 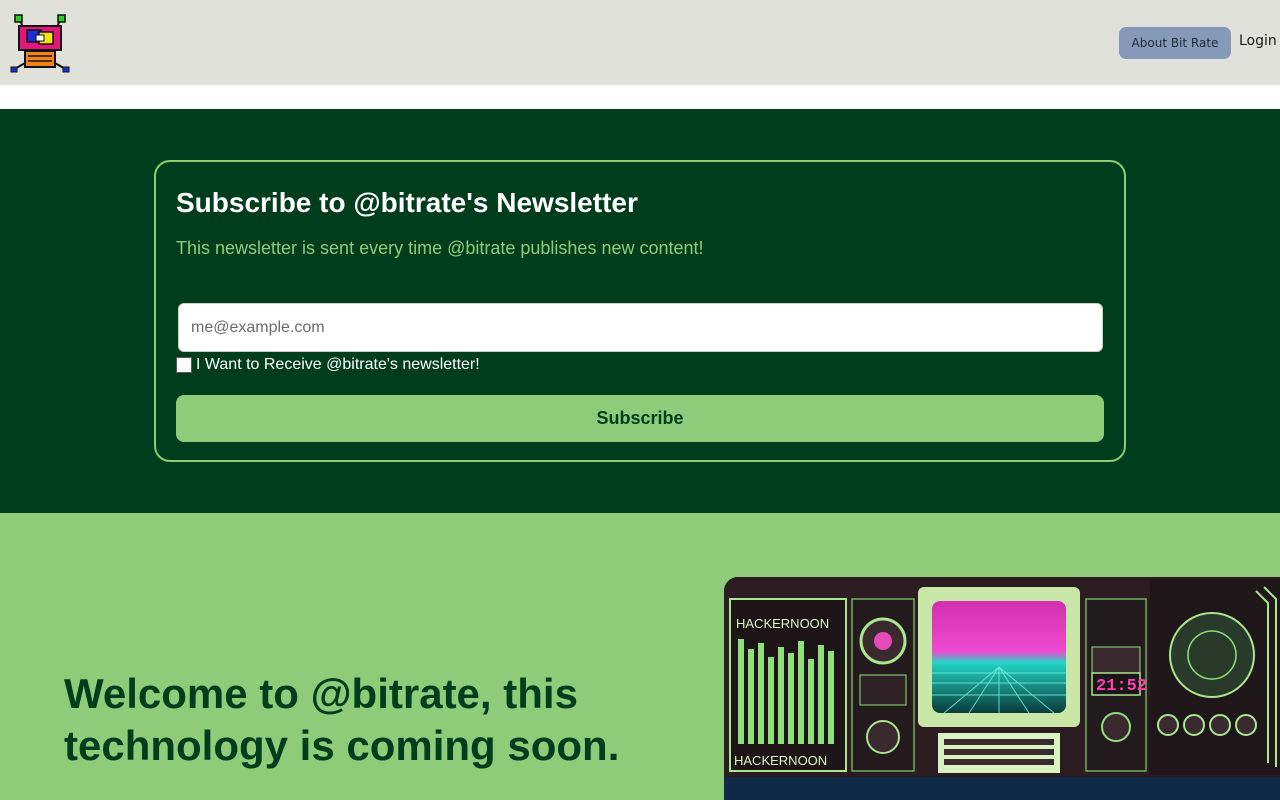 I want to click on retro-computer-image: HACKERNOON HACKERNOON 21:52, so click(x=1002, y=688).